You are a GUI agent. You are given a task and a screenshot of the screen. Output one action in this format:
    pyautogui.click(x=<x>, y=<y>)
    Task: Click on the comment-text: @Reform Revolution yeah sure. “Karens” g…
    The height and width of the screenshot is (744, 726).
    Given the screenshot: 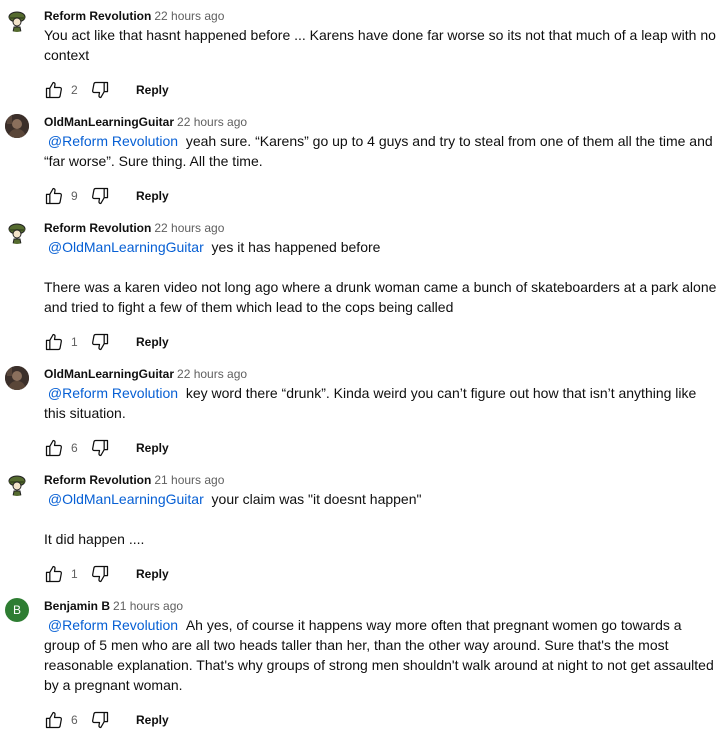 What is the action you would take?
    pyautogui.click(x=382, y=151)
    